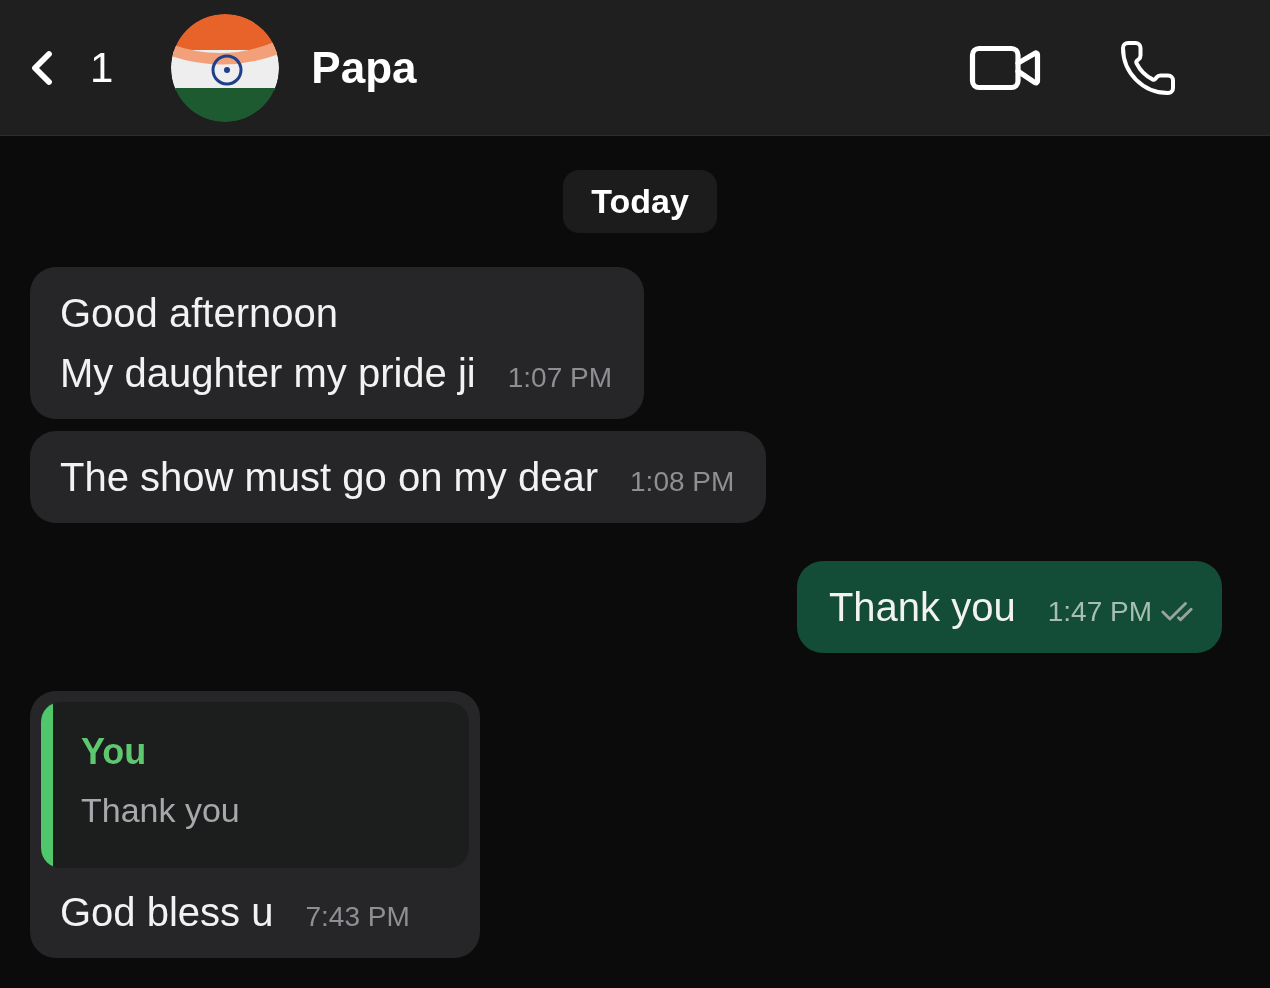 This screenshot has height=988, width=1270. Describe the element at coordinates (922, 607) in the screenshot. I see `message-text: Thank you` at that location.